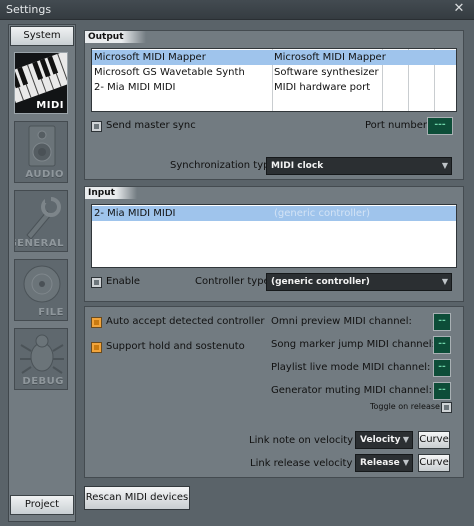  What do you see at coordinates (96, 126) in the screenshot?
I see `send-master-sync-checkbox` at bounding box center [96, 126].